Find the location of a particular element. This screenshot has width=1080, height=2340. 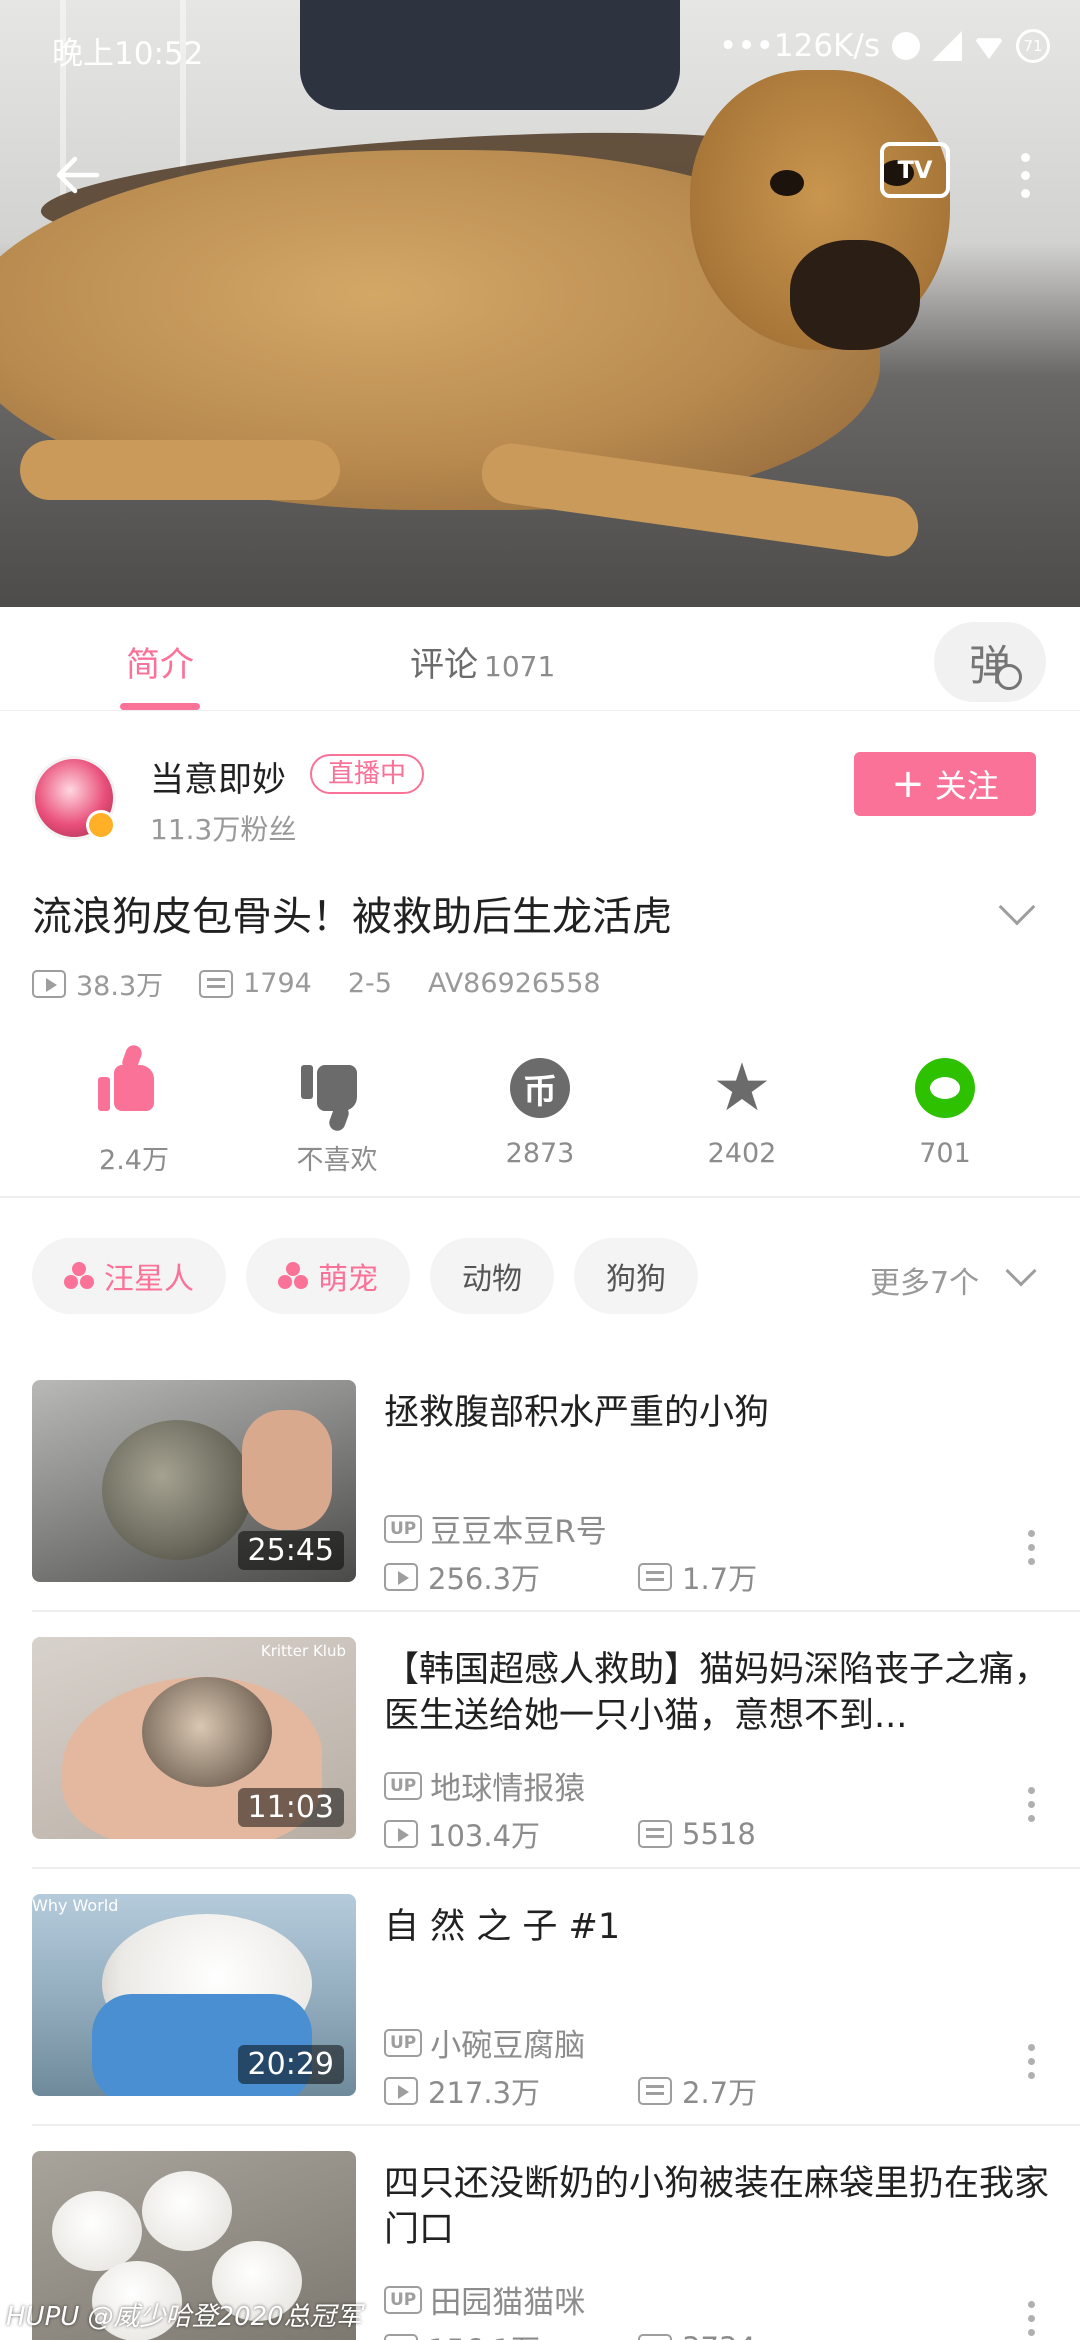

related-views-value: 156.1万 is located at coordinates (484, 2333).